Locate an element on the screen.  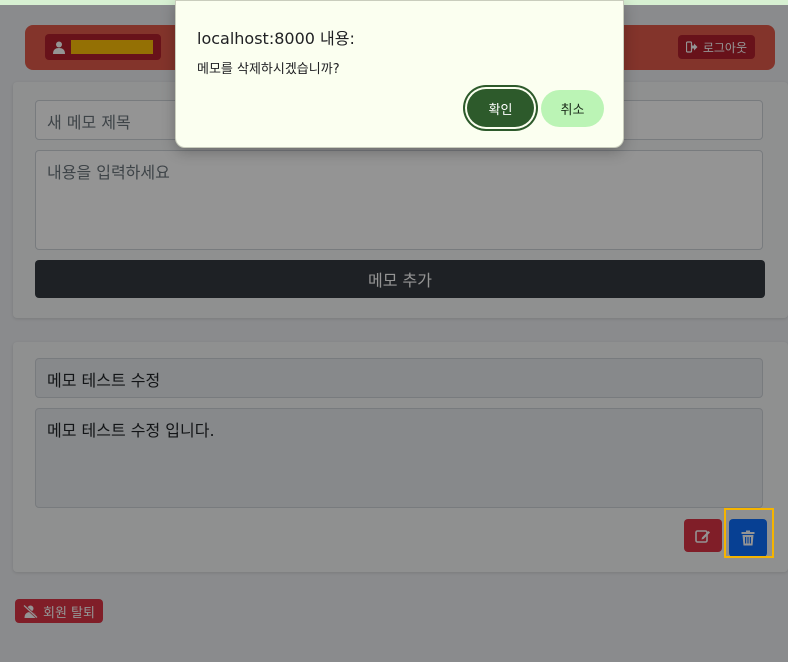
dialog-title: localhost:8000 내용: is located at coordinates (276, 38).